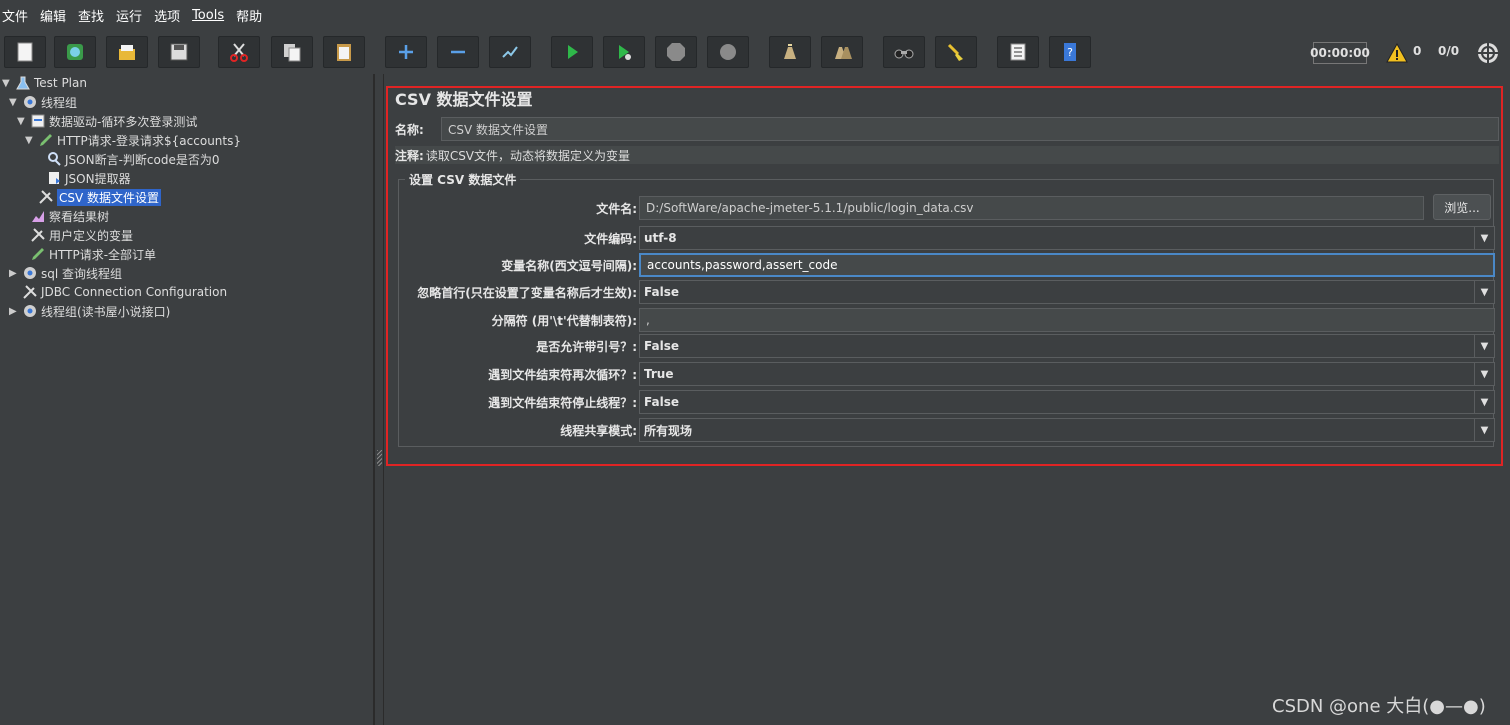 This screenshot has height=725, width=1510. What do you see at coordinates (292, 52) in the screenshot?
I see `copy-button` at bounding box center [292, 52].